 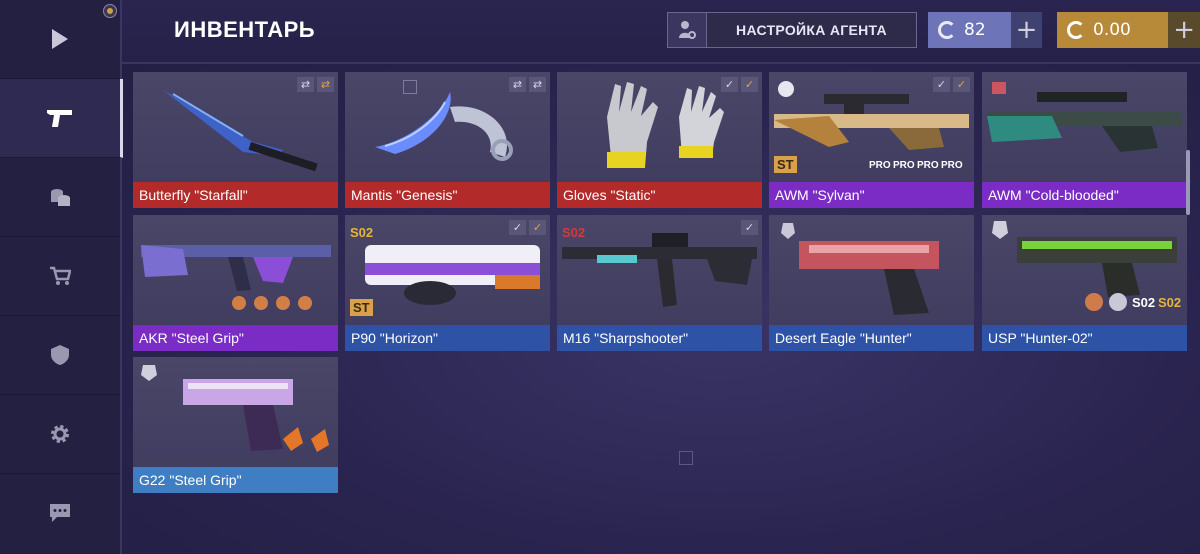 What do you see at coordinates (235, 195) in the screenshot?
I see `item-name: Butterfly "Starfall"` at bounding box center [235, 195].